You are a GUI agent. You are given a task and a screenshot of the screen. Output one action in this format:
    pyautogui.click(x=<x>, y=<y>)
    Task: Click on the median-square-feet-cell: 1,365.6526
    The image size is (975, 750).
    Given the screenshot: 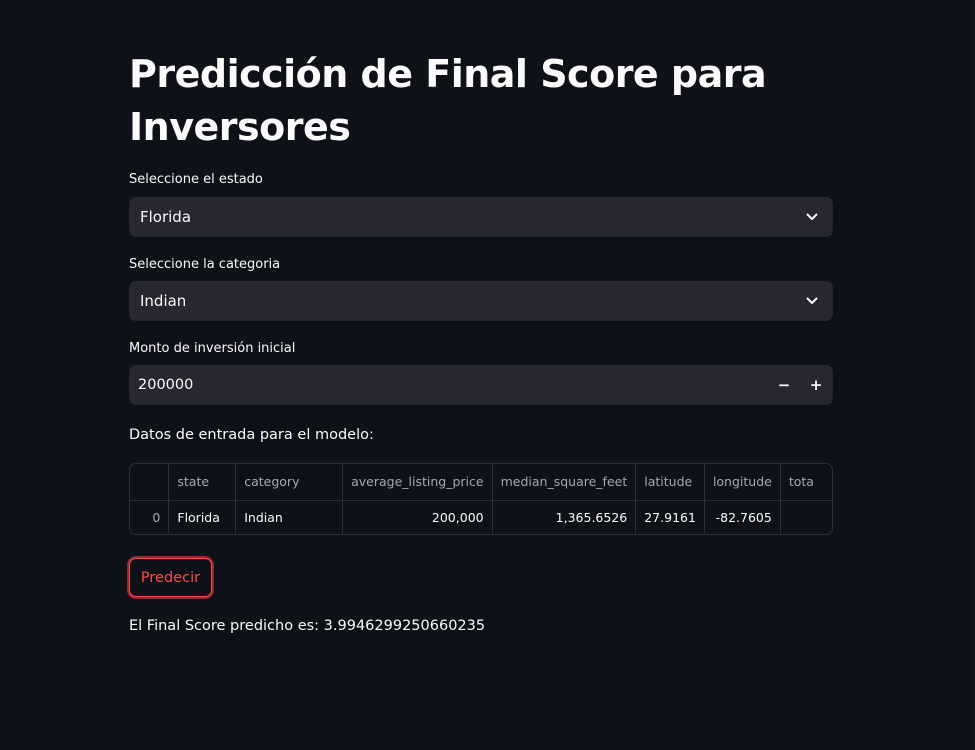 What is the action you would take?
    pyautogui.click(x=564, y=517)
    